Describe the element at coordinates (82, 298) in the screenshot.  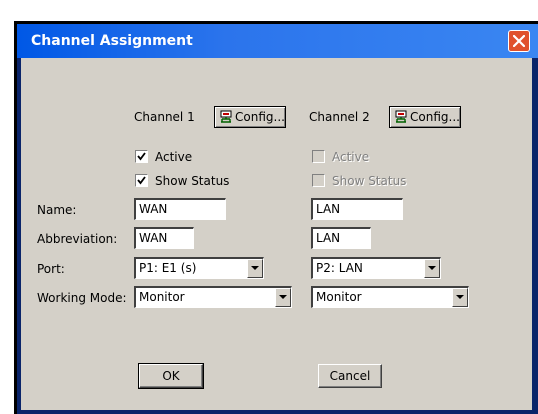
I see `working-mode-label: Working Mode:` at that location.